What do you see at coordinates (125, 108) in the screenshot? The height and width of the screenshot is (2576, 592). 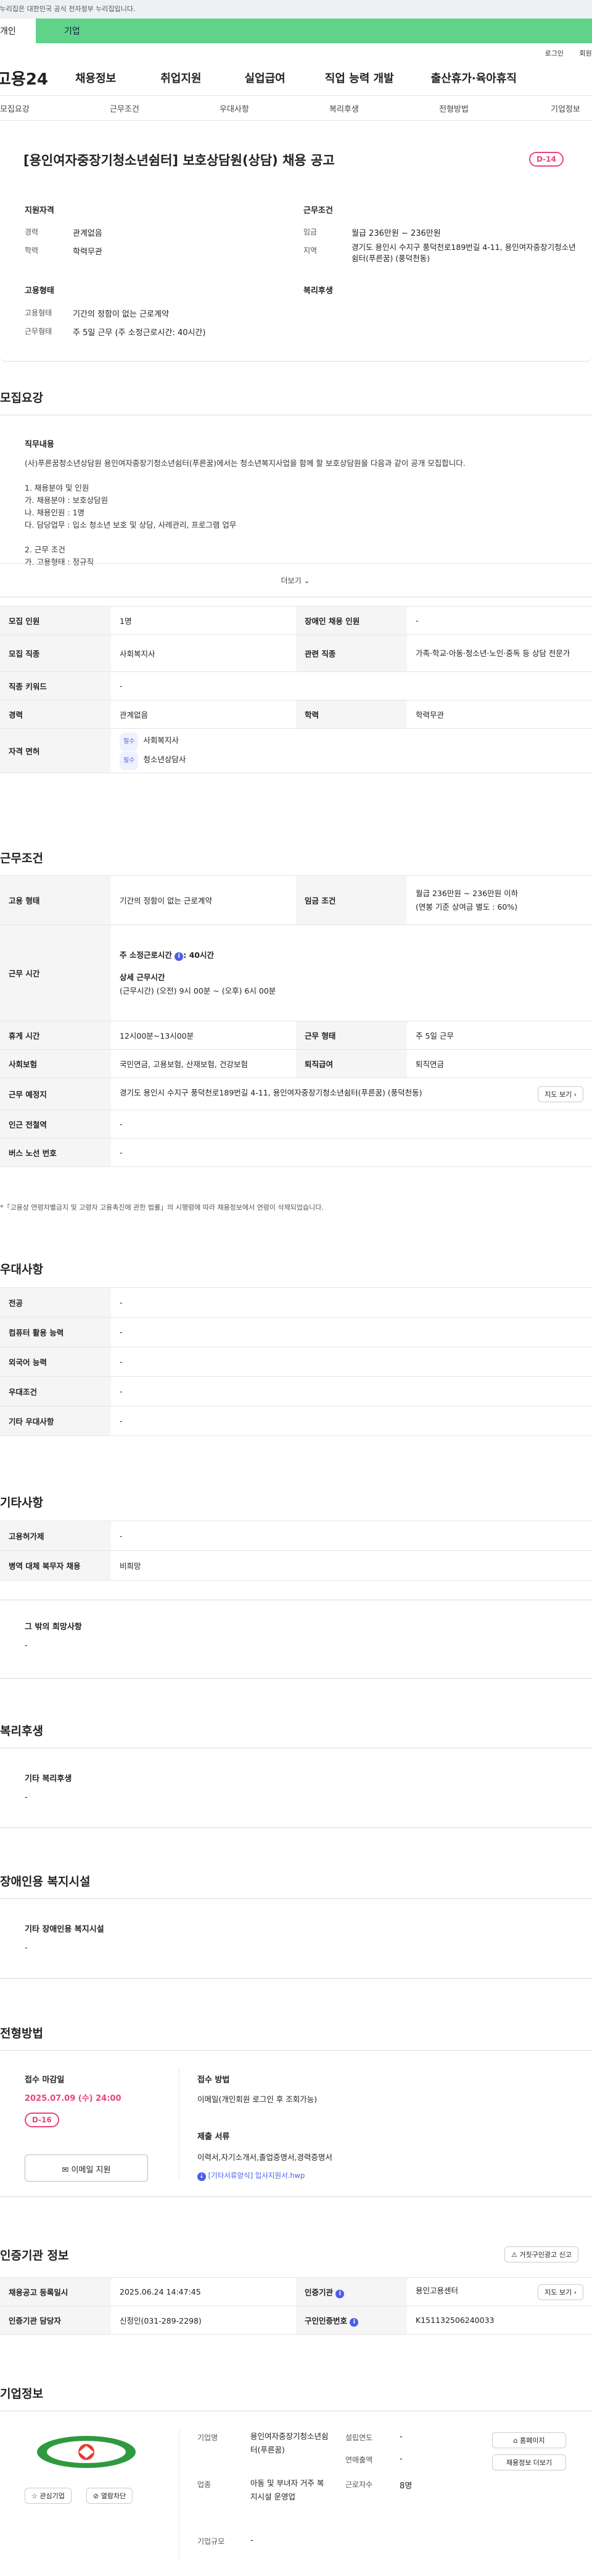 I see `section-nav-item: 근무조건` at bounding box center [125, 108].